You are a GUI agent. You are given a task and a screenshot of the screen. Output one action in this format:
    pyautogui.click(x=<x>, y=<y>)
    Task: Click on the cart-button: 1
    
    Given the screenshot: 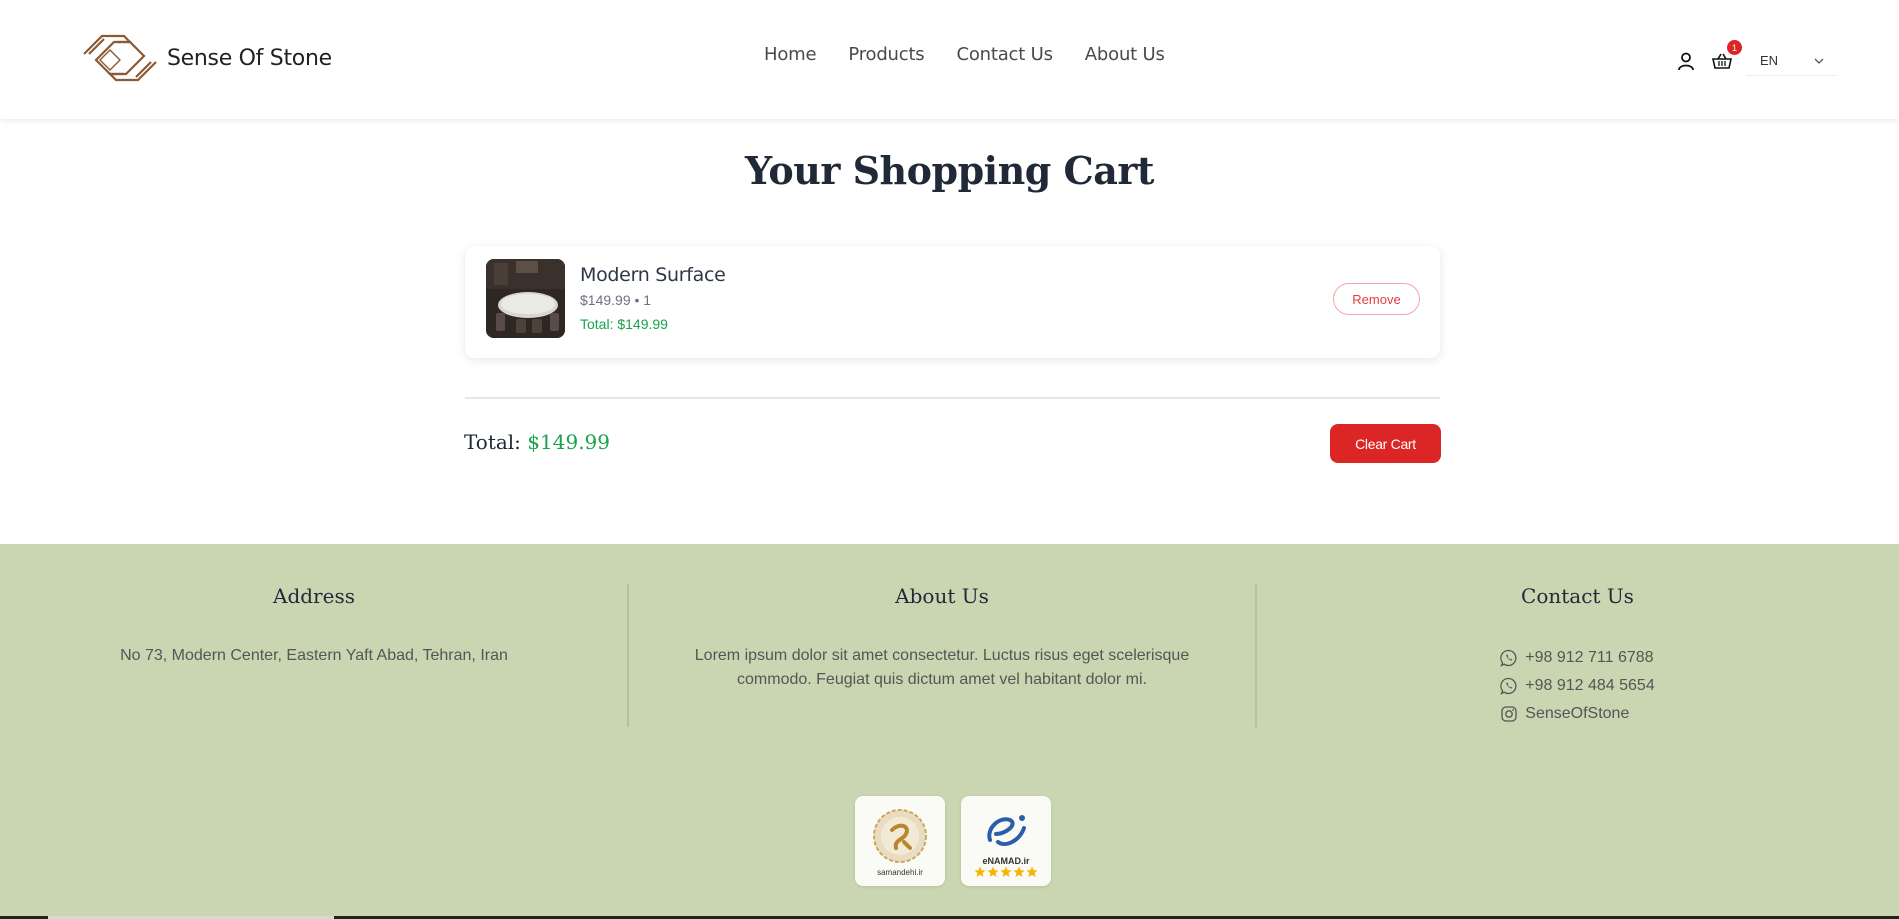 What is the action you would take?
    pyautogui.click(x=1725, y=57)
    